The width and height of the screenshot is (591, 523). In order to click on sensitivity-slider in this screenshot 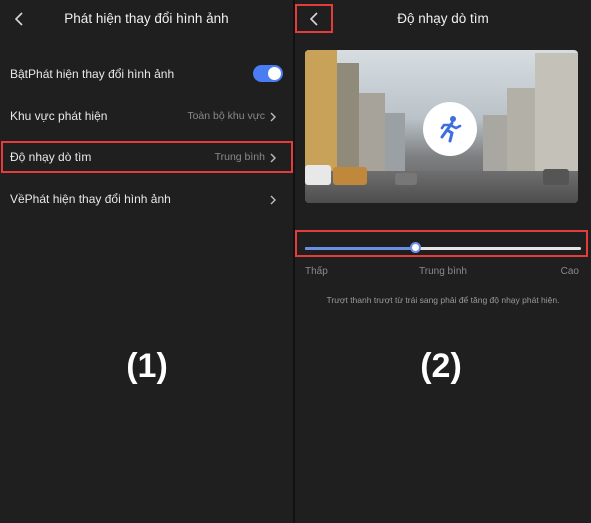, I will do `click(443, 247)`.